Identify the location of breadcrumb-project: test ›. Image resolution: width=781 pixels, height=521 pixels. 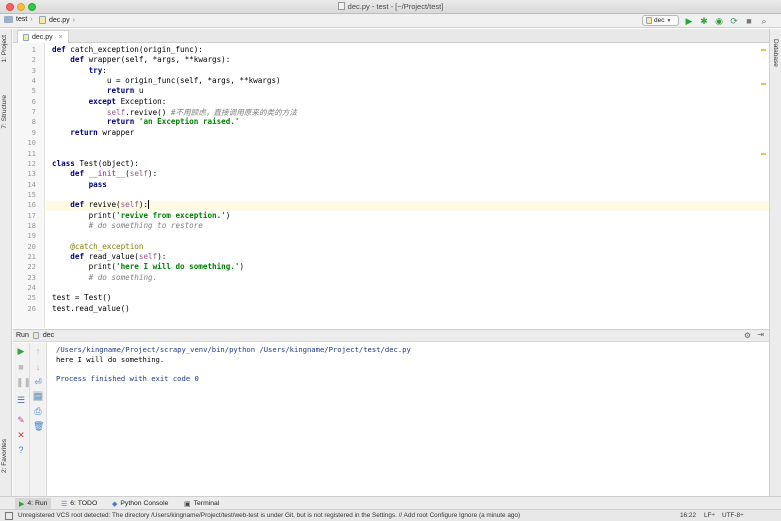
(18, 19).